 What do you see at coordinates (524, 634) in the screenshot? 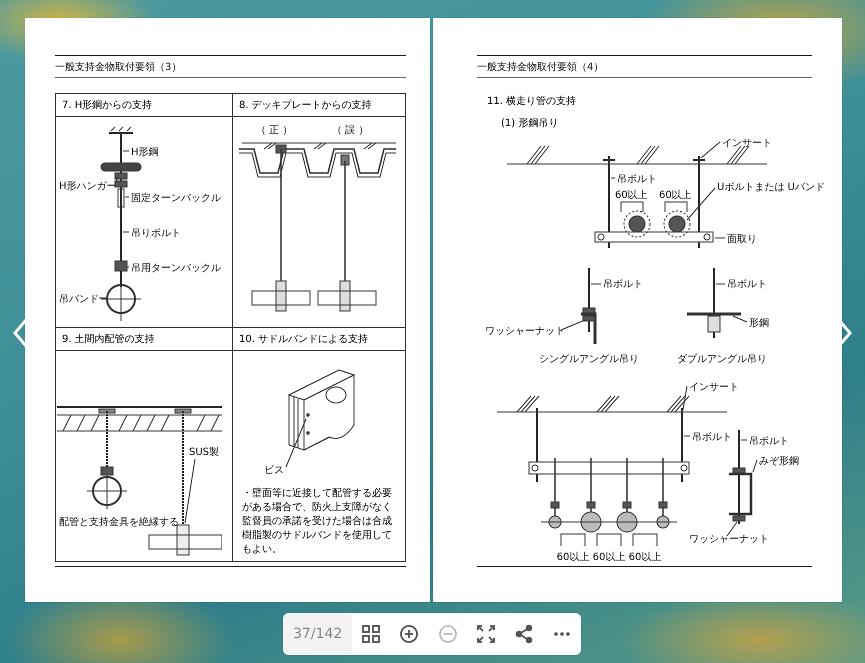
I see `share-icon` at bounding box center [524, 634].